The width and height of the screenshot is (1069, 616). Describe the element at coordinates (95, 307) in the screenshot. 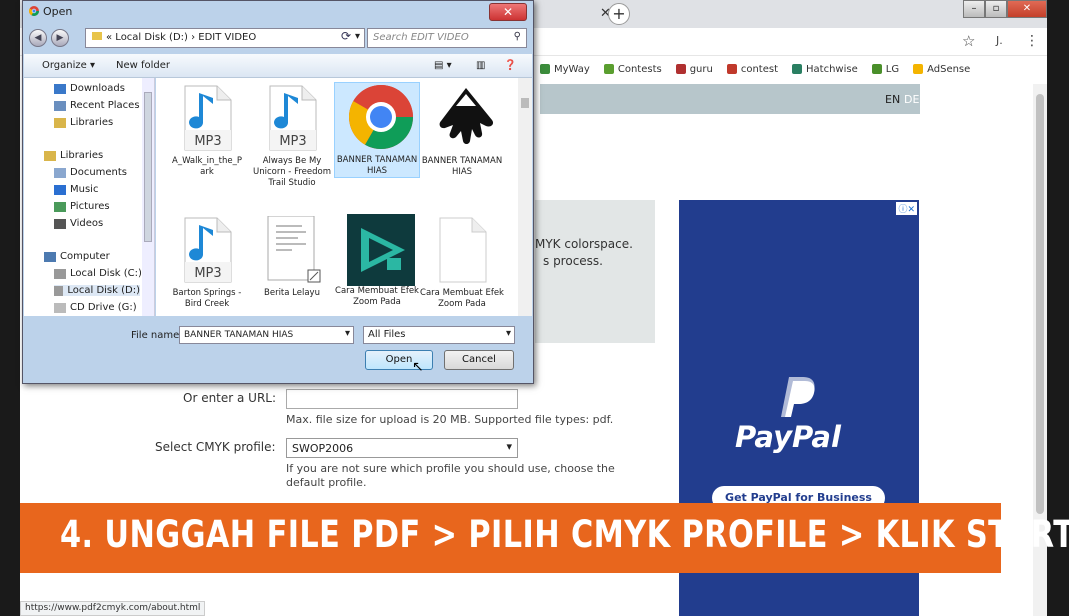

I see `nav-item-cd-drive-g: CD Drive (G:)` at that location.